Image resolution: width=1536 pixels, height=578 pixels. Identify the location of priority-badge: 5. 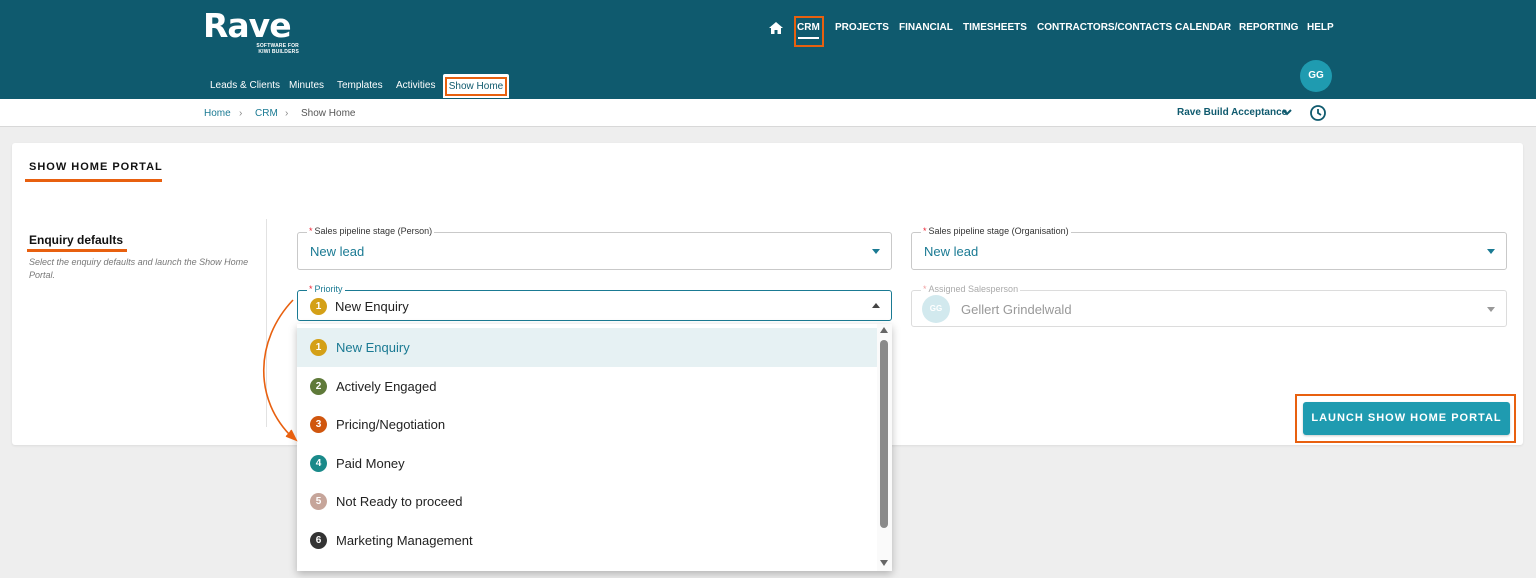
(318, 501).